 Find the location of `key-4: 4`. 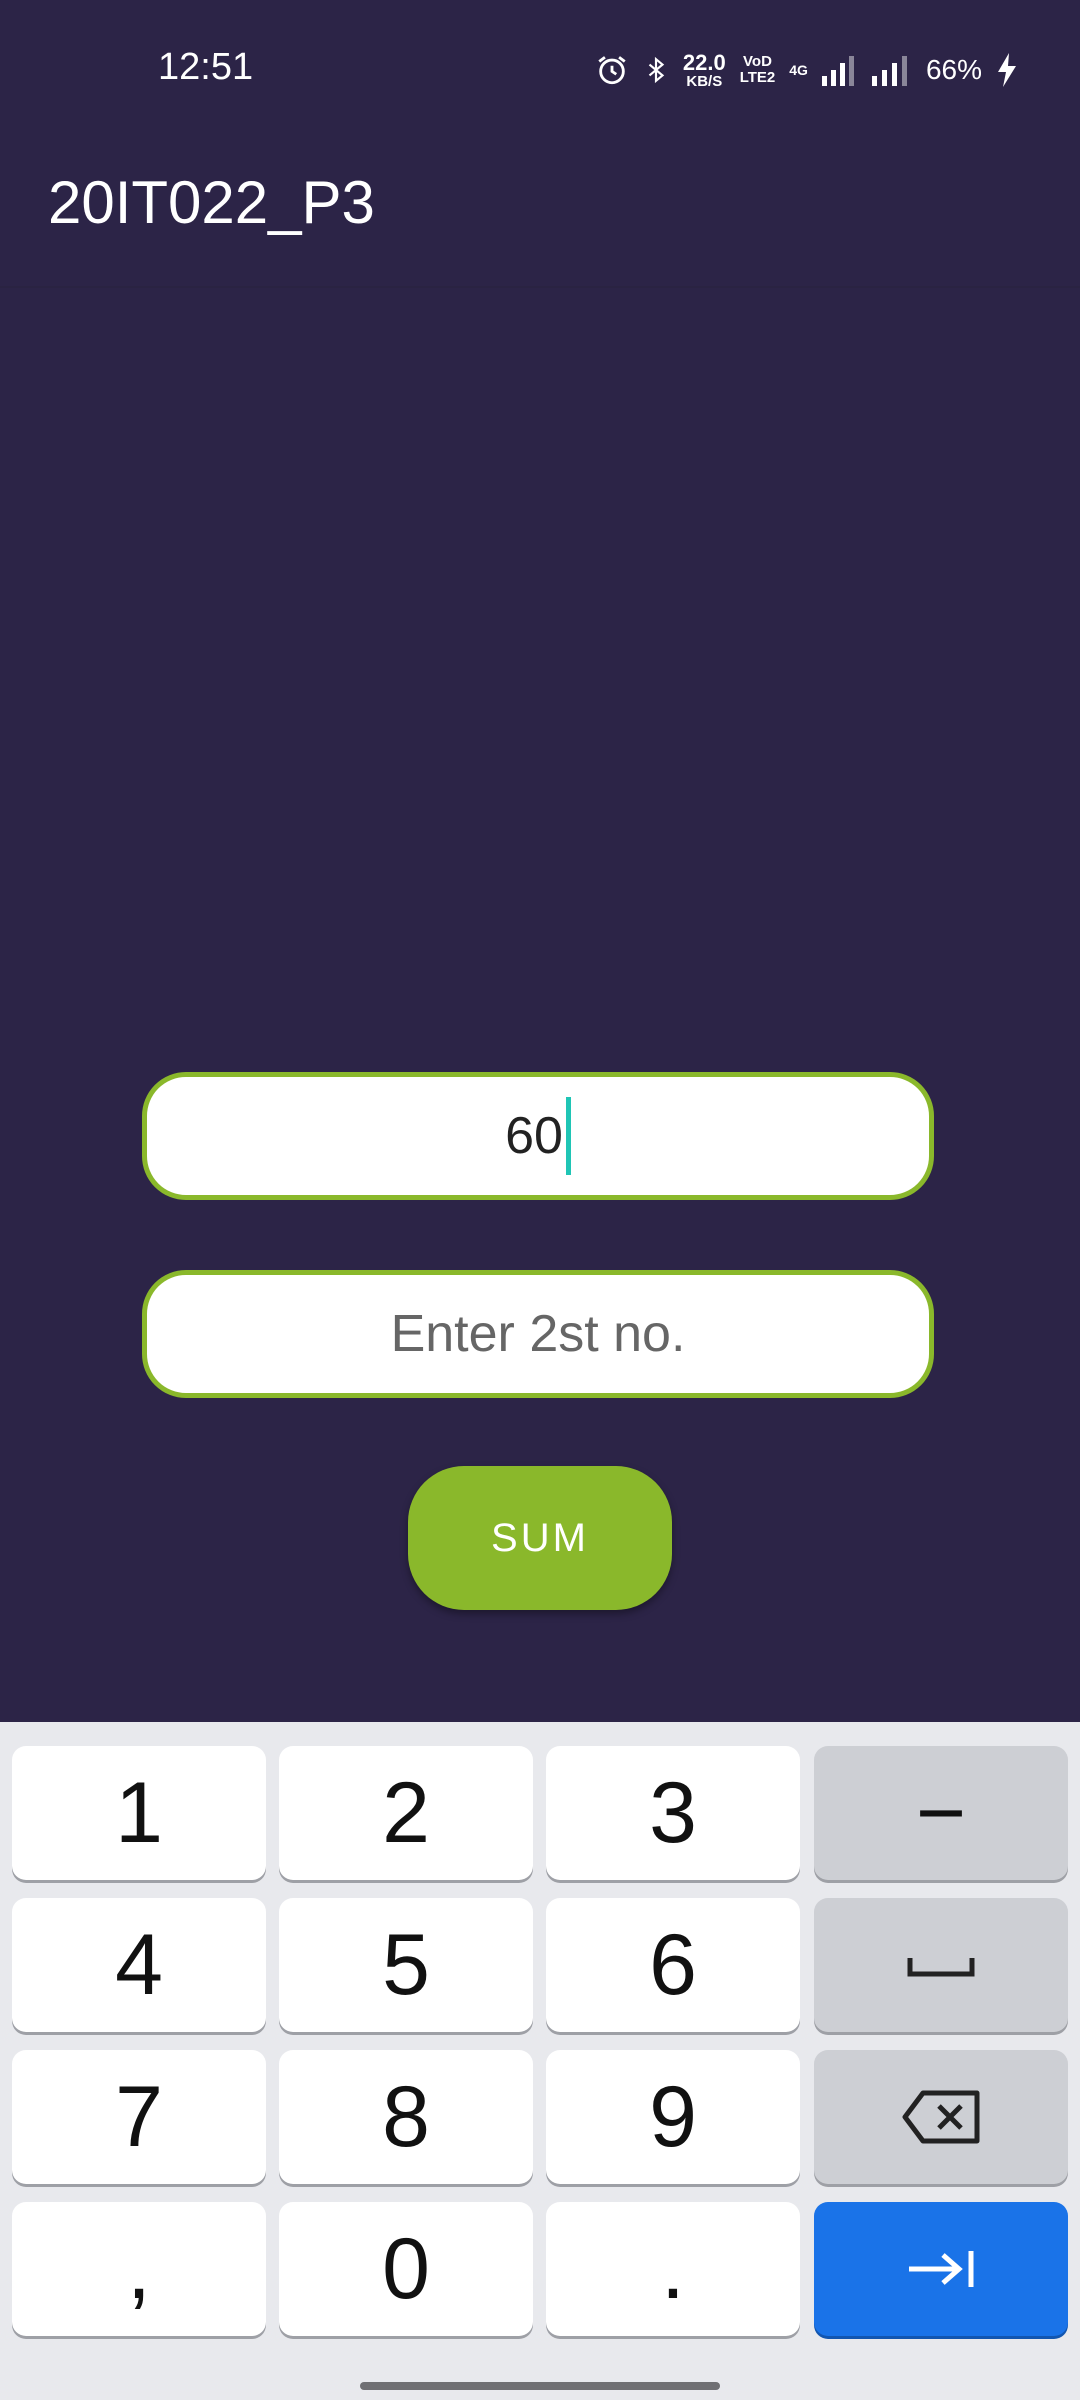

key-4: 4 is located at coordinates (139, 1965).